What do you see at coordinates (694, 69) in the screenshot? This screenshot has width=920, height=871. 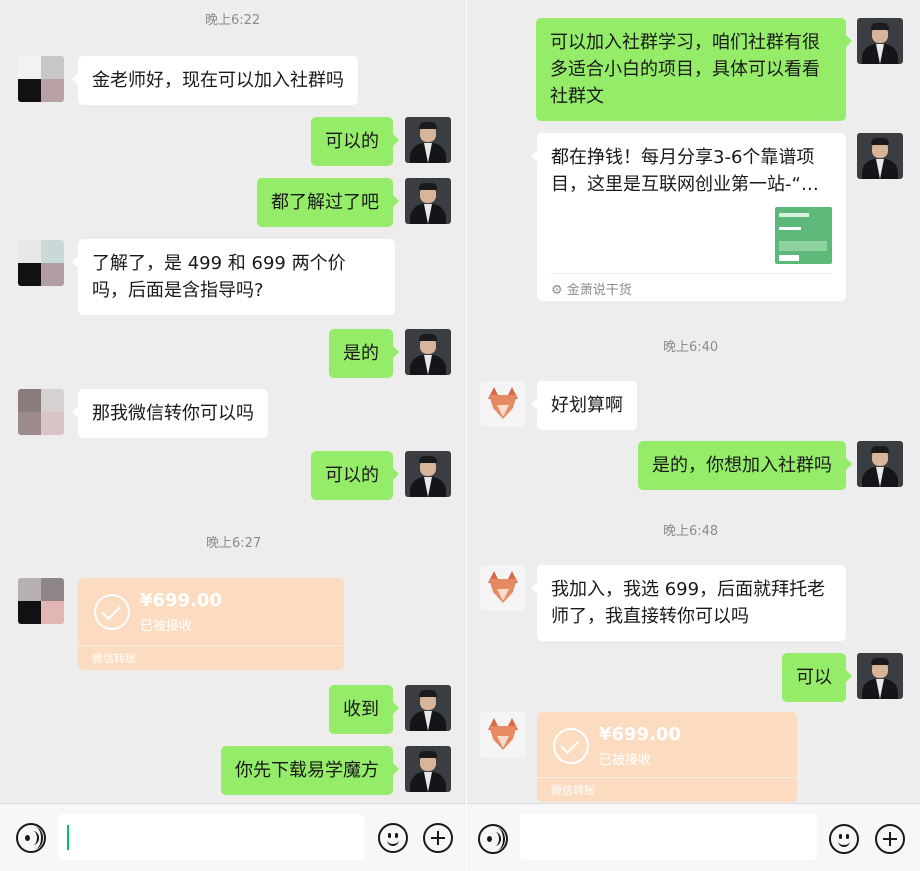 I see `outgoing-message: 可以加入社群学习，咱们社群有很多适合小白的项目，具体可以看看社群文` at bounding box center [694, 69].